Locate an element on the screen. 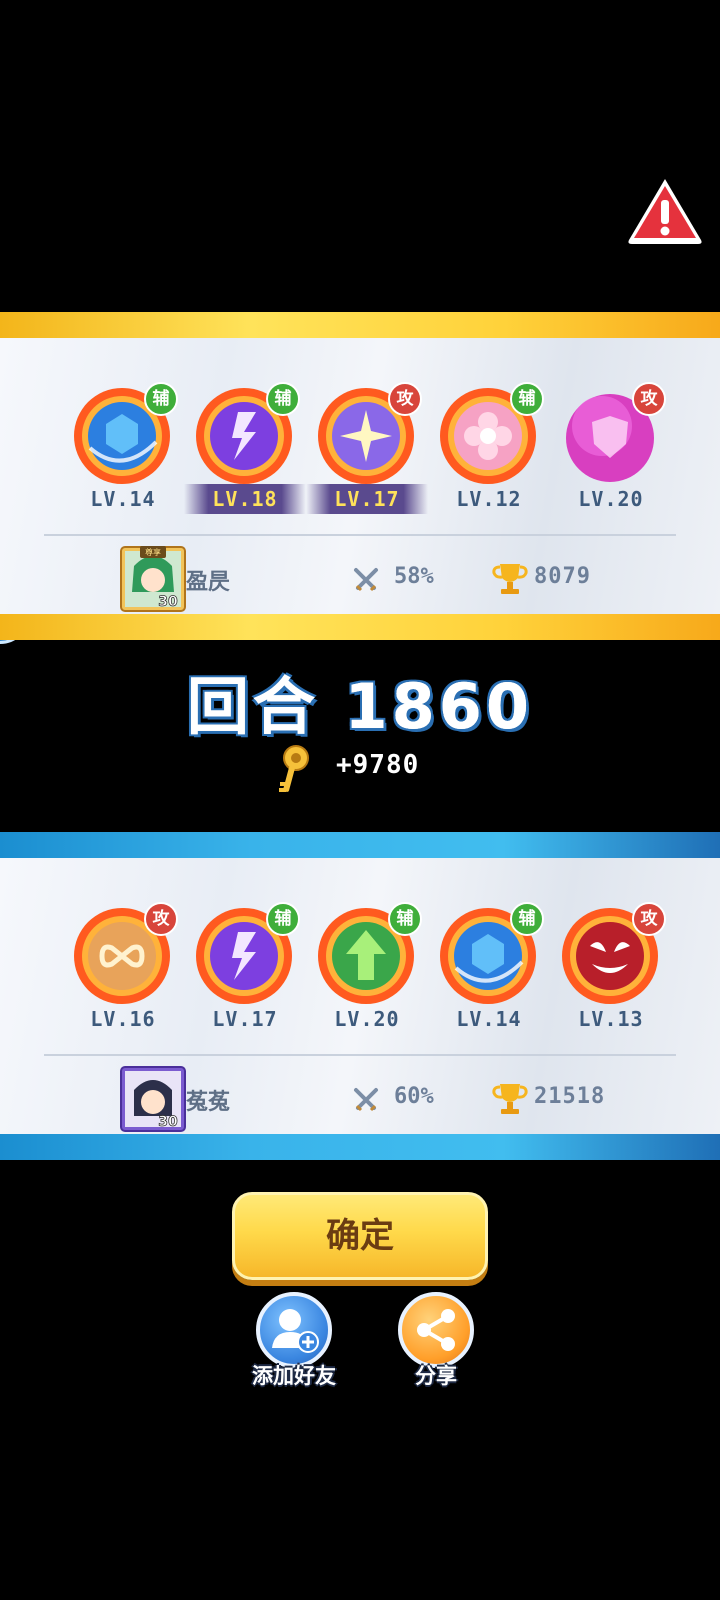  orb-slot: 攻 LV.13 is located at coordinates (611, 972).